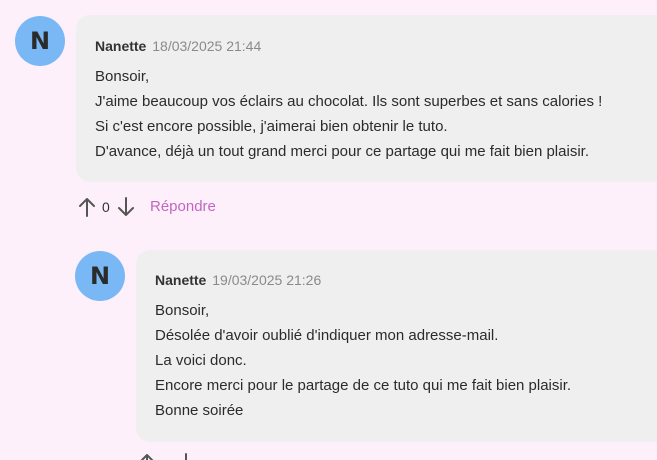 The height and width of the screenshot is (460, 657). What do you see at coordinates (199, 410) in the screenshot?
I see `comment-text-line: Bonne soirée` at bounding box center [199, 410].